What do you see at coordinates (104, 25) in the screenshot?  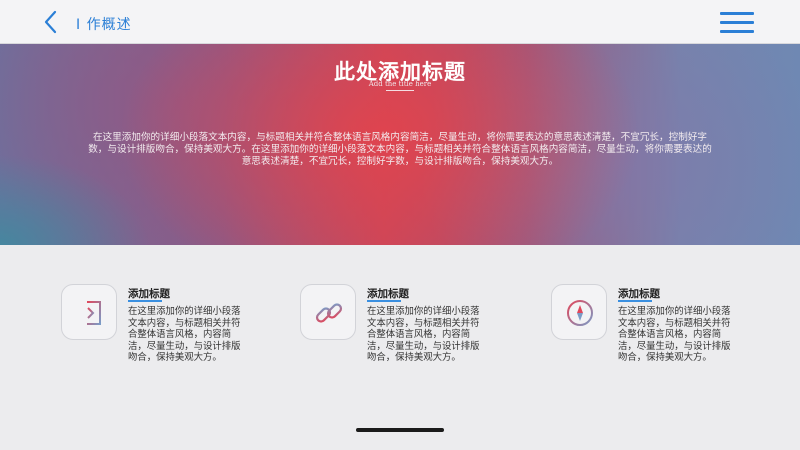 I see `nav-title: I 作概述` at bounding box center [104, 25].